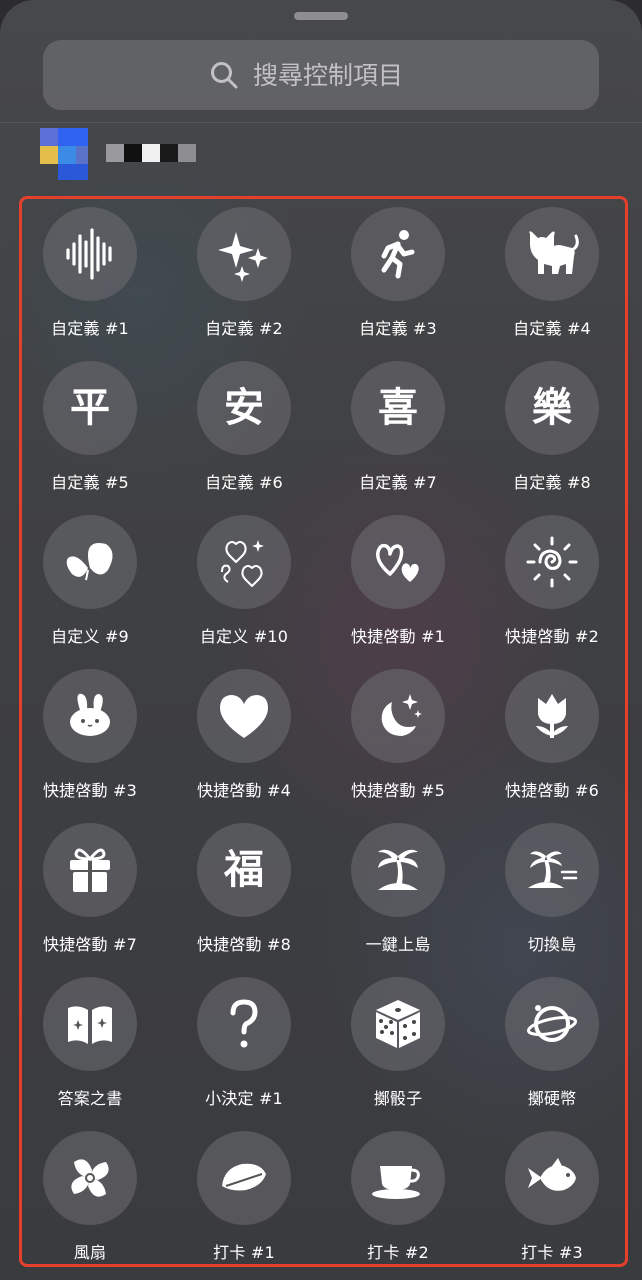 The image size is (642, 1280). Describe the element at coordinates (552, 1174) in the screenshot. I see `fish-icon` at that location.